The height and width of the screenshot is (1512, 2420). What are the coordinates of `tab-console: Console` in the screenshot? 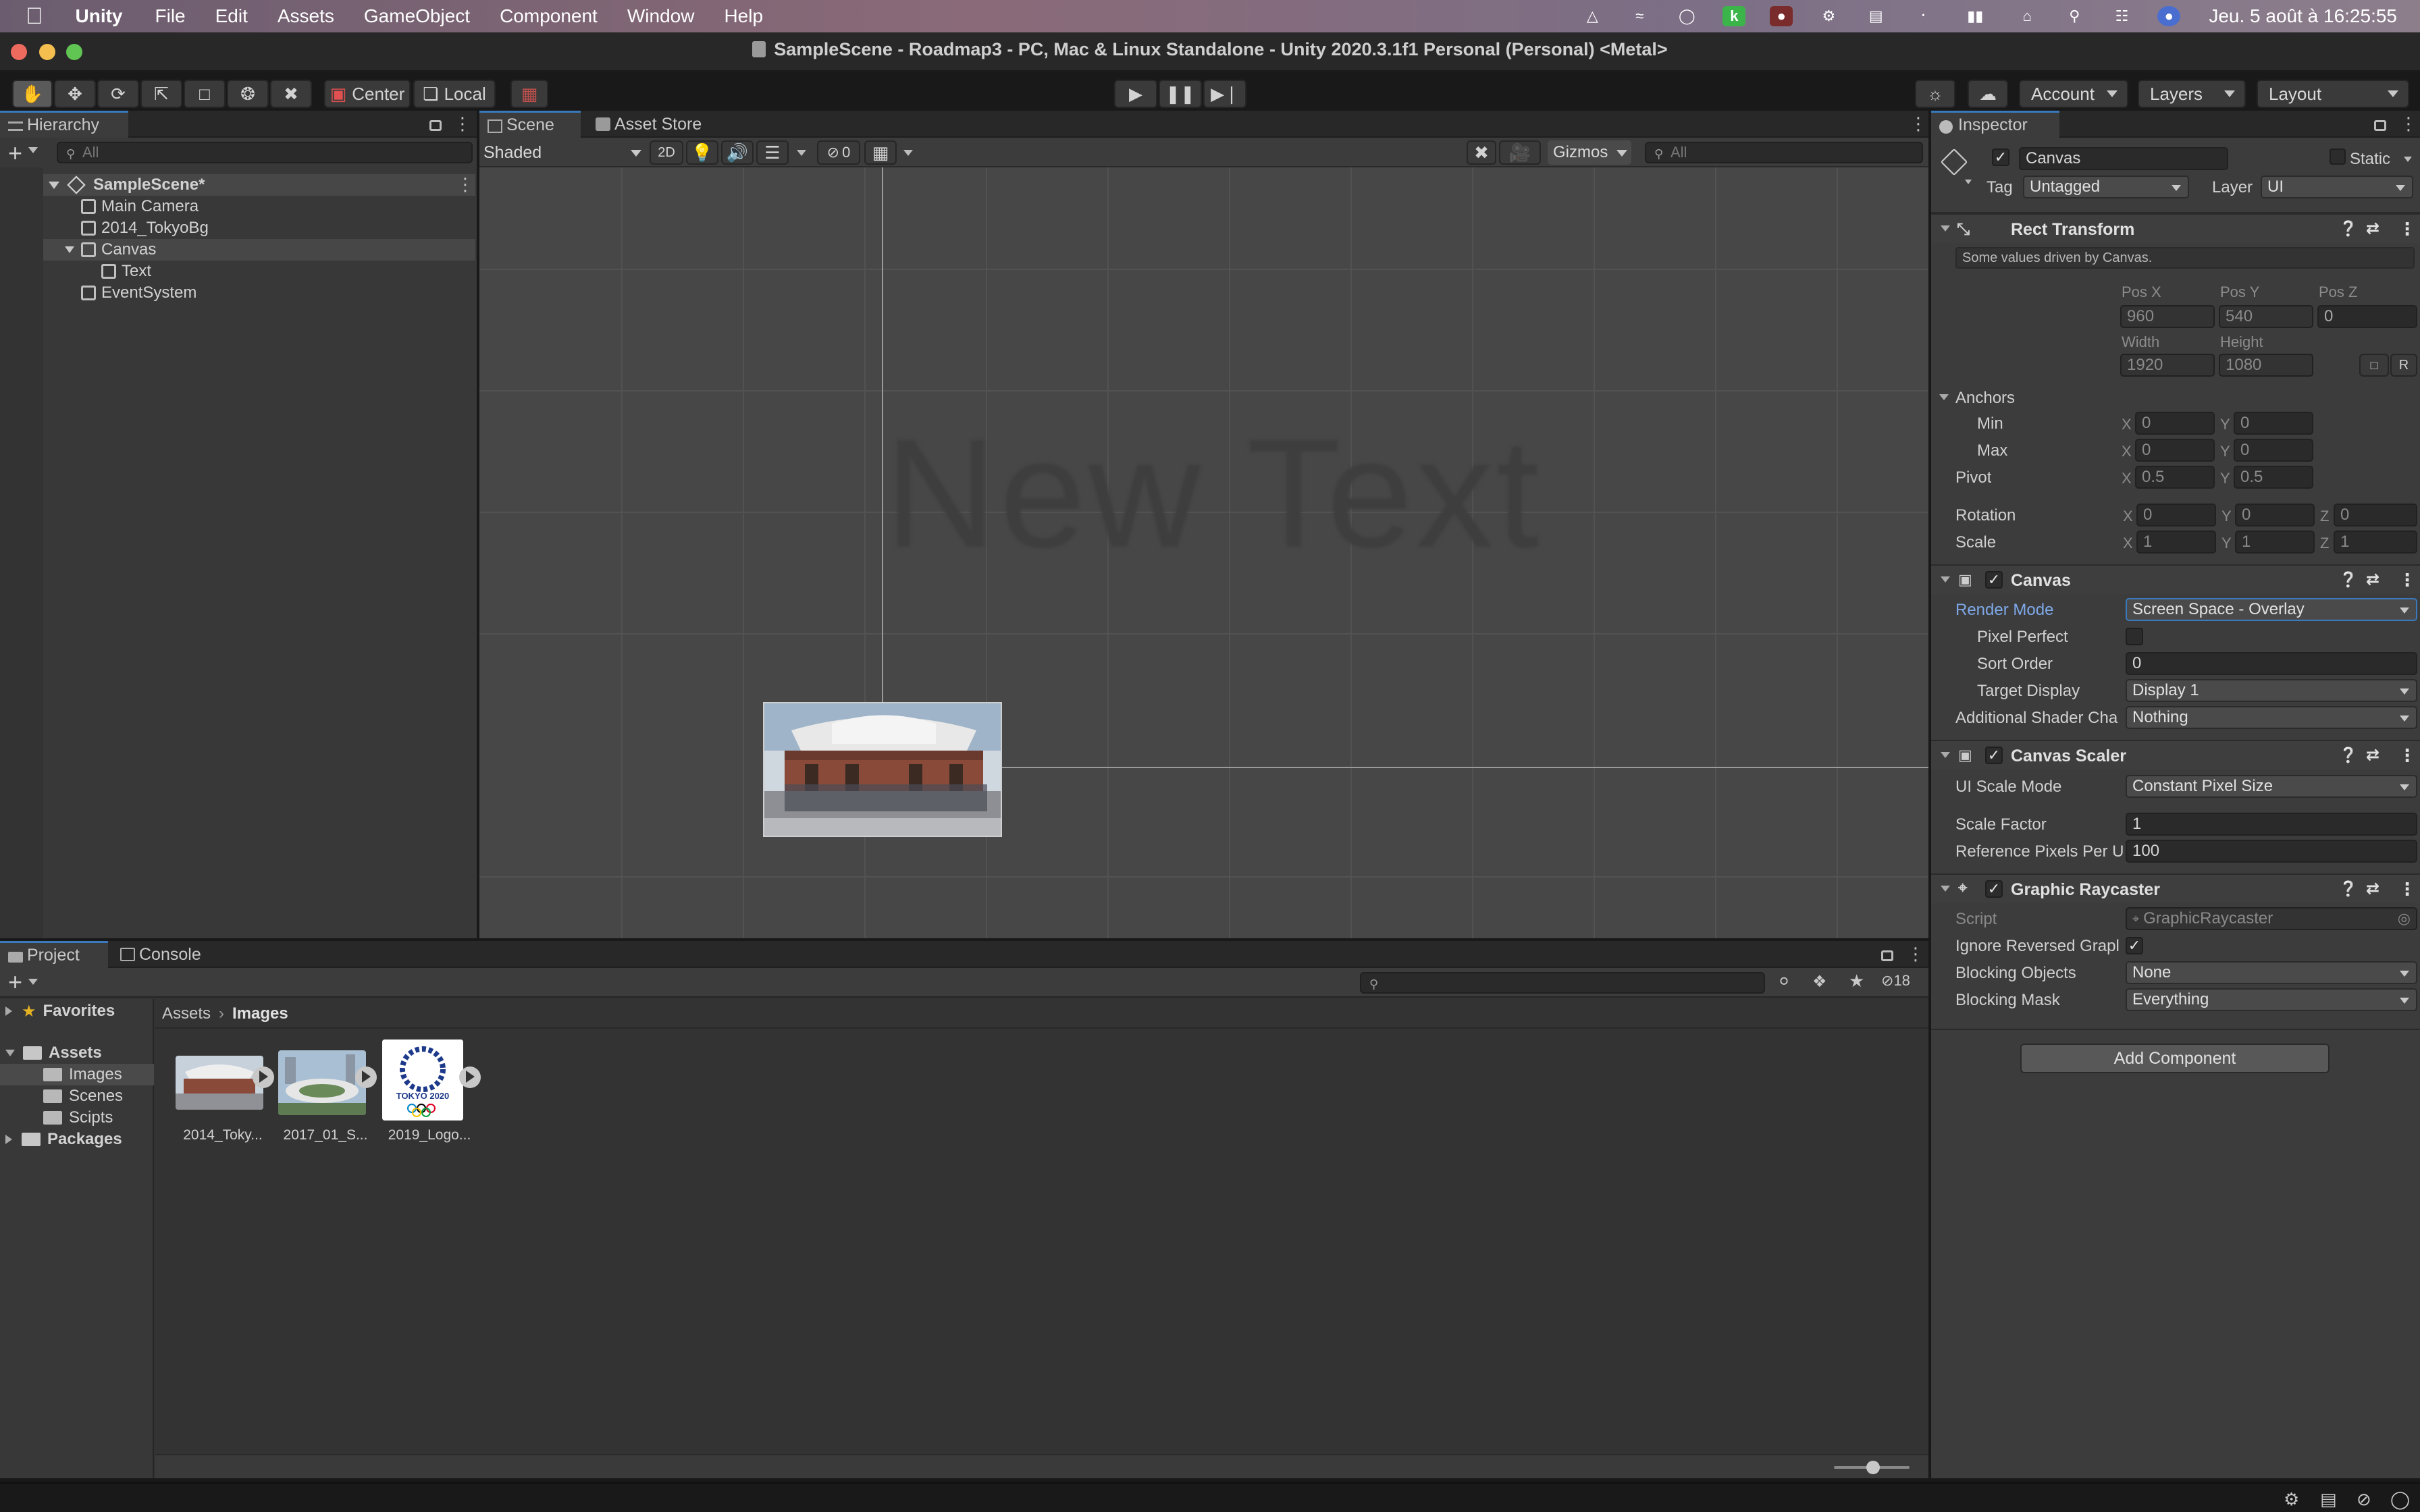 It's located at (169, 954).